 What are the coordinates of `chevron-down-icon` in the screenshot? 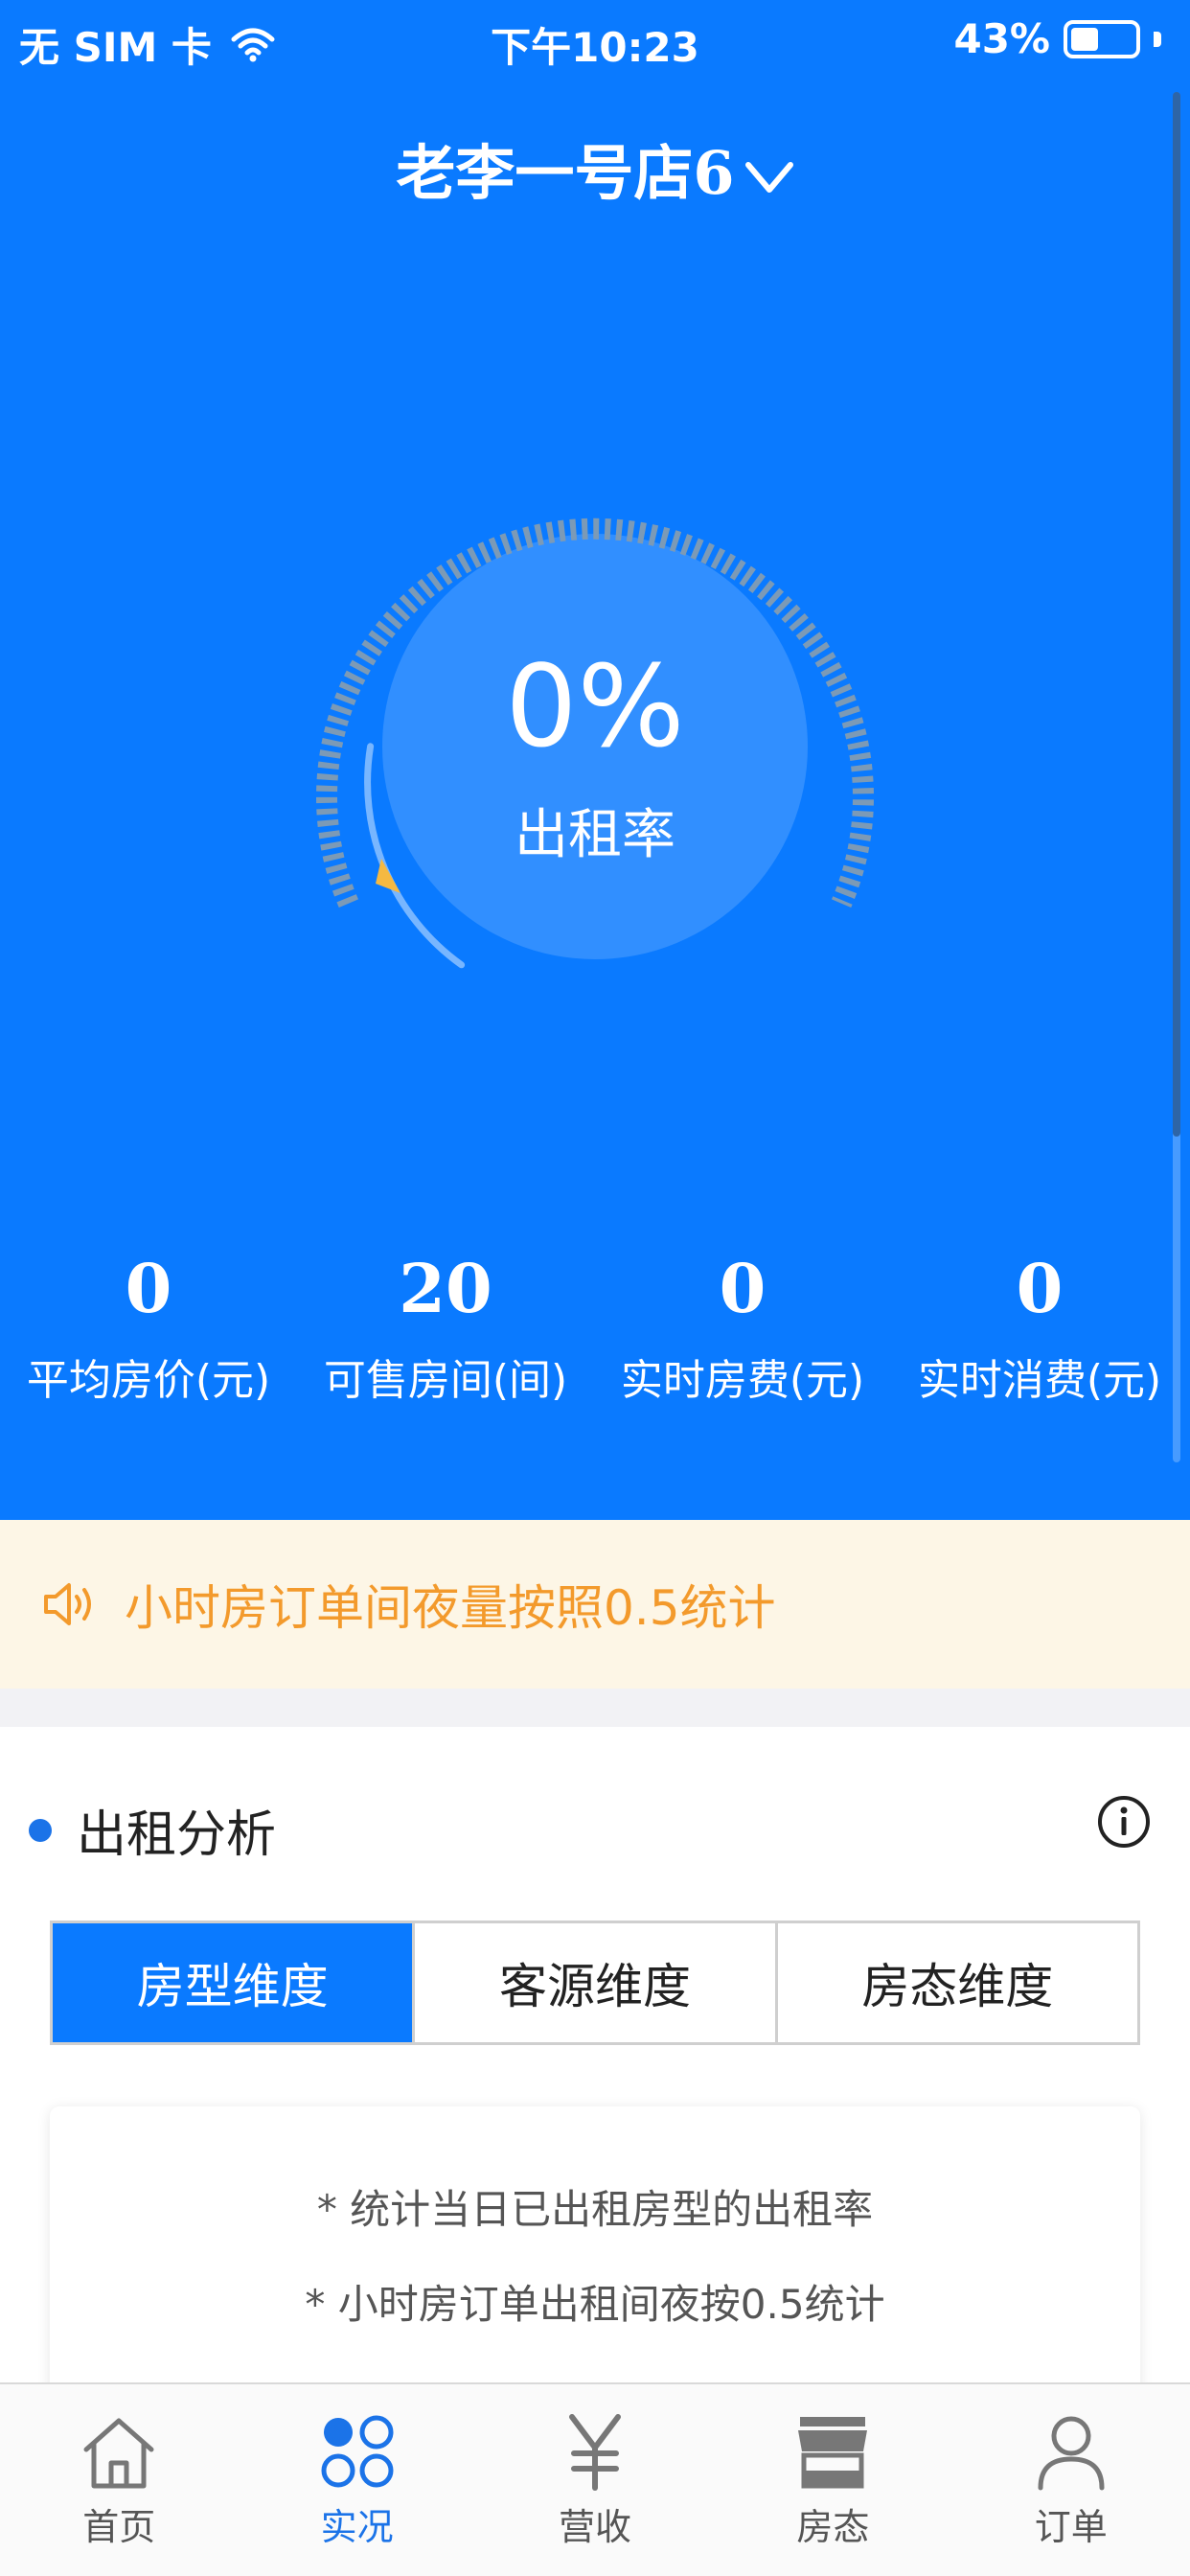 It's located at (769, 177).